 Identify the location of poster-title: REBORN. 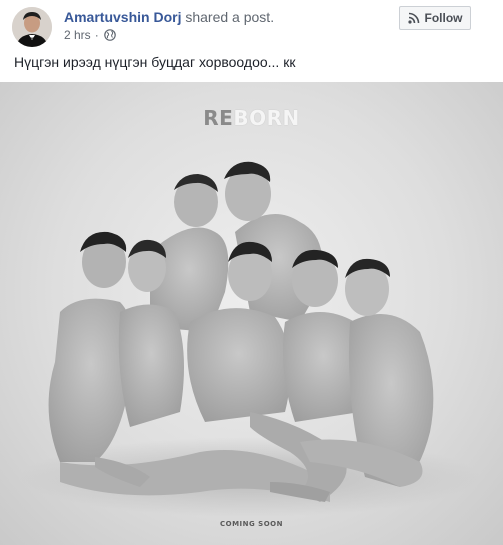
(251, 118).